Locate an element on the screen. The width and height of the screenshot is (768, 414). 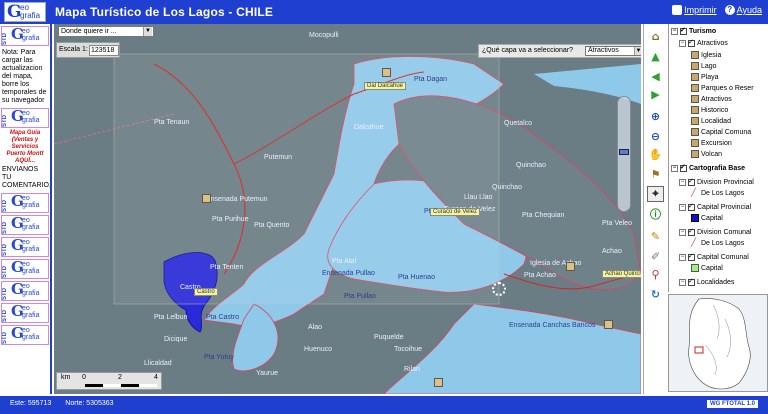
tree-cap-com: − Capital Comunal is located at coordinates (714, 257).